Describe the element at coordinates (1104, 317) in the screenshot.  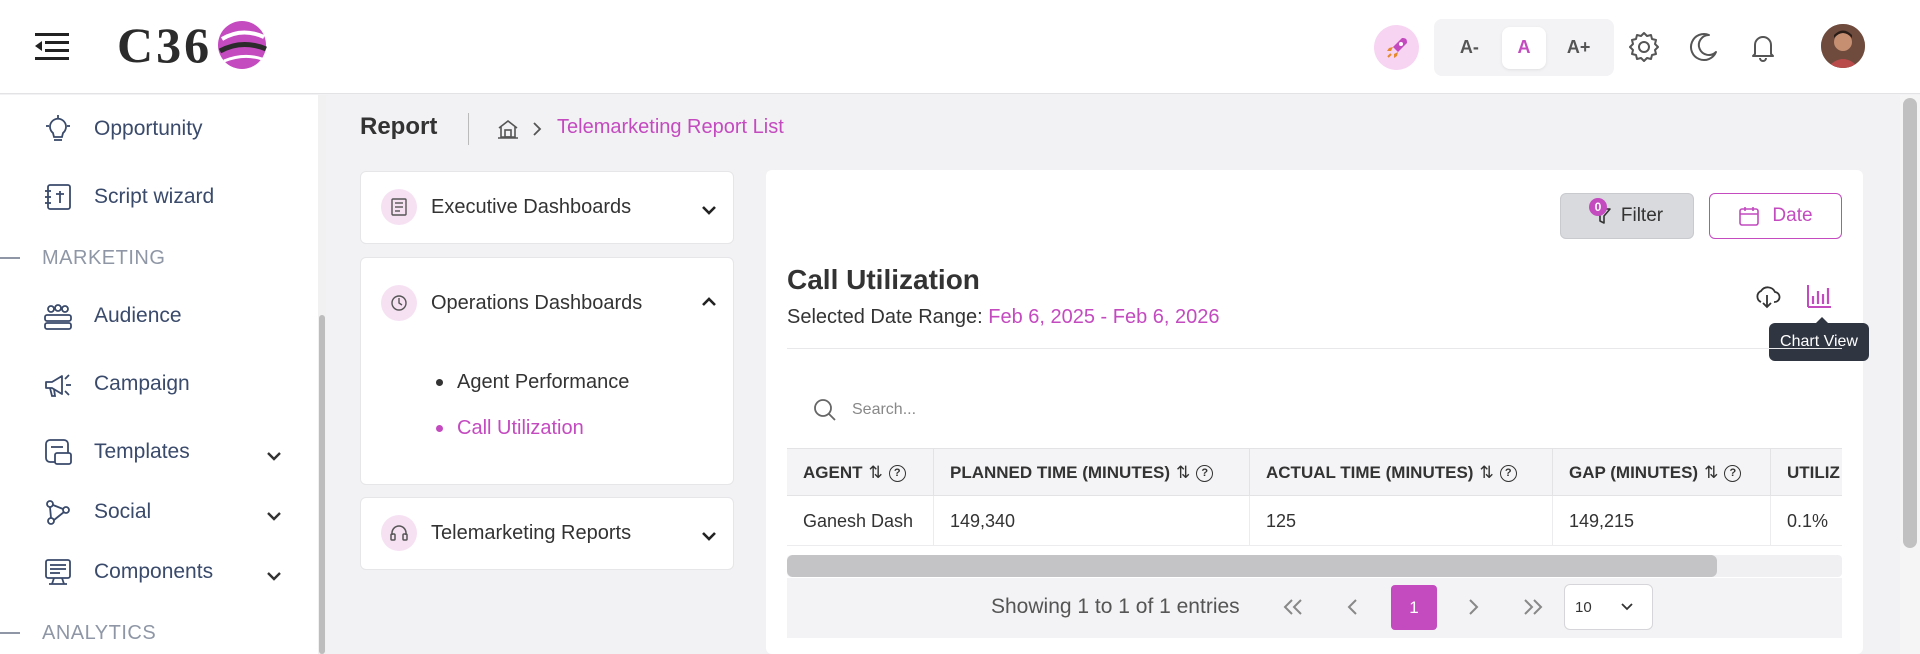
I see `date-range-value: Feb 6, 2025 - Feb 6, 2026` at that location.